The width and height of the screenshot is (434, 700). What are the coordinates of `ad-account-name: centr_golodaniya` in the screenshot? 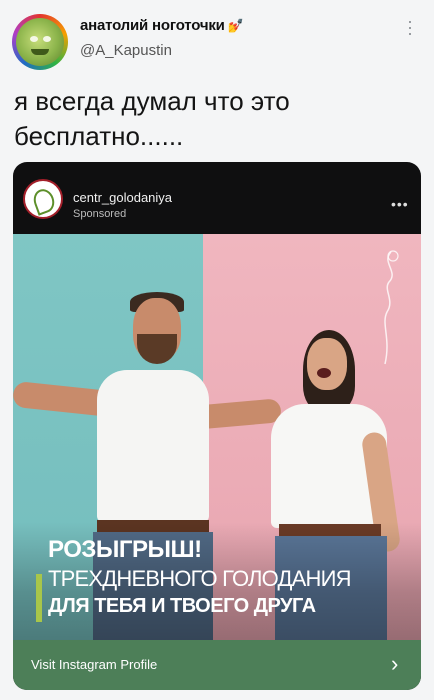 It's located at (122, 197).